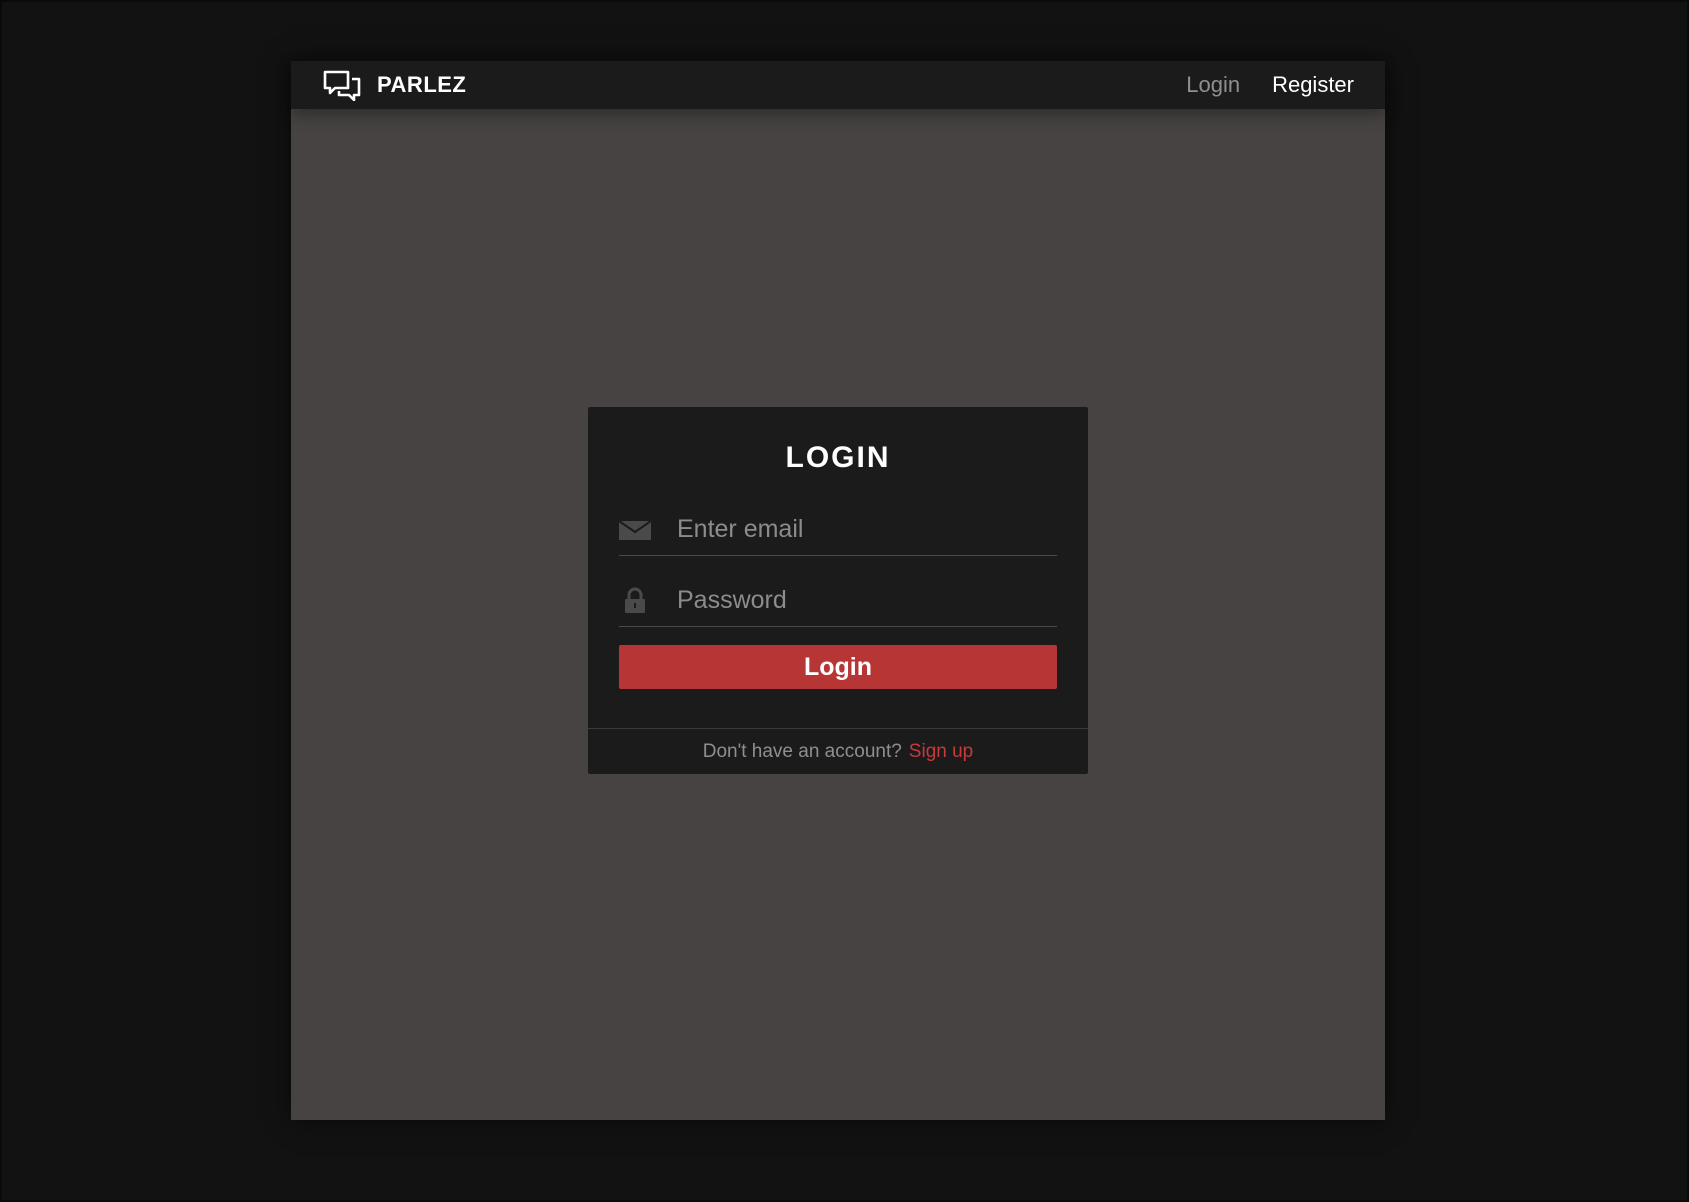 This screenshot has width=1689, height=1202. What do you see at coordinates (802, 751) in the screenshot?
I see `no-account-text: Don't have an account?` at bounding box center [802, 751].